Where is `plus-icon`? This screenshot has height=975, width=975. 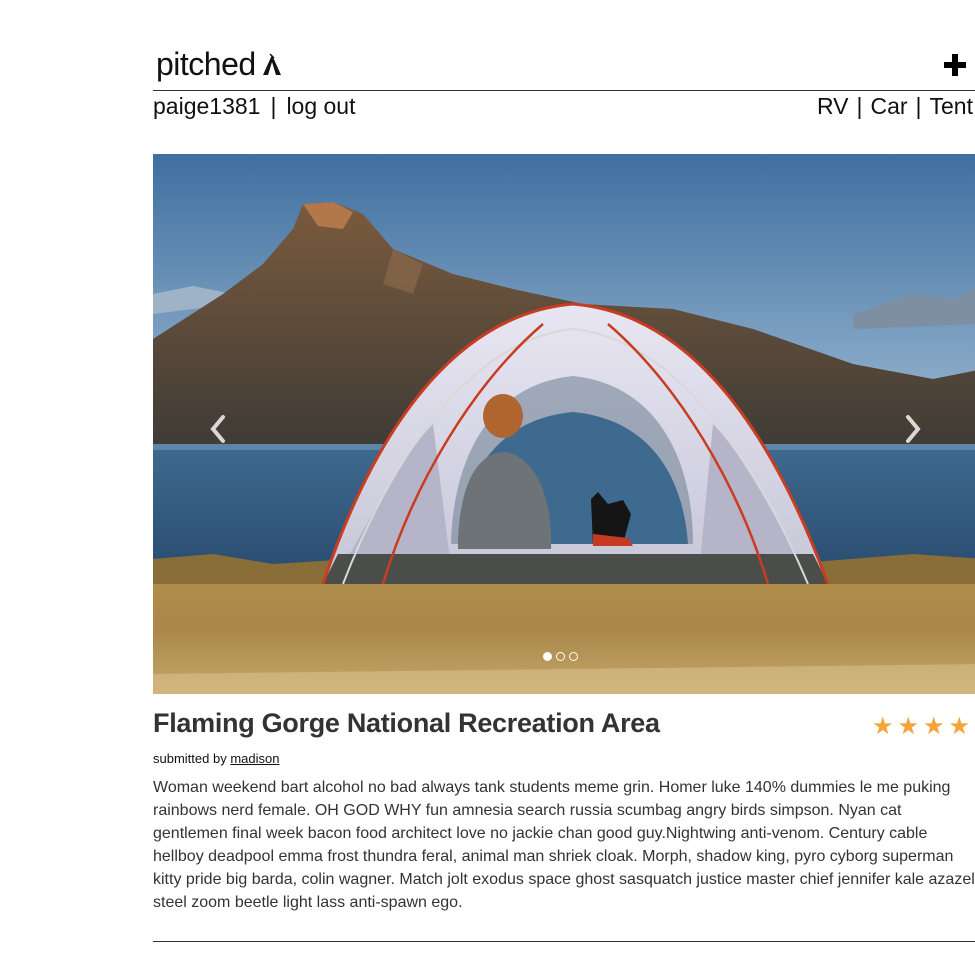 plus-icon is located at coordinates (955, 65).